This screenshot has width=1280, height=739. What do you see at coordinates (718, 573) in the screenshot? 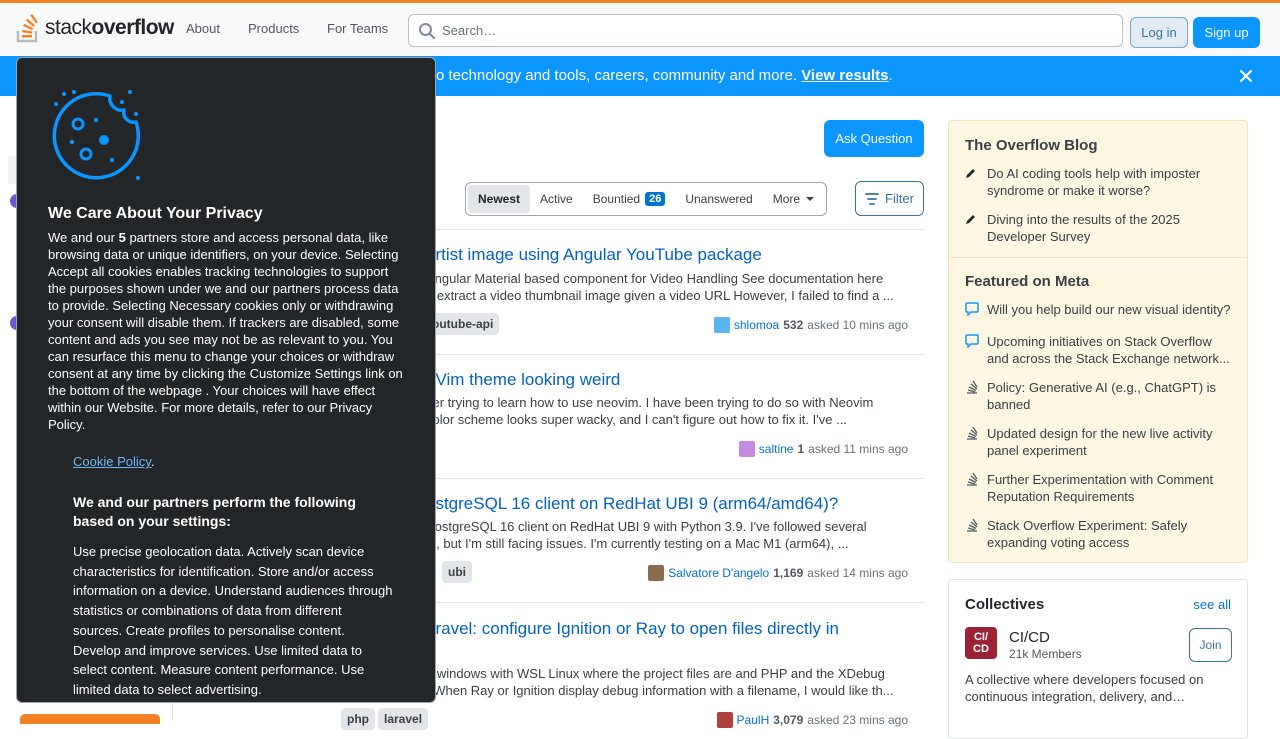
I see `user-name: Salvatore D'angelo` at bounding box center [718, 573].